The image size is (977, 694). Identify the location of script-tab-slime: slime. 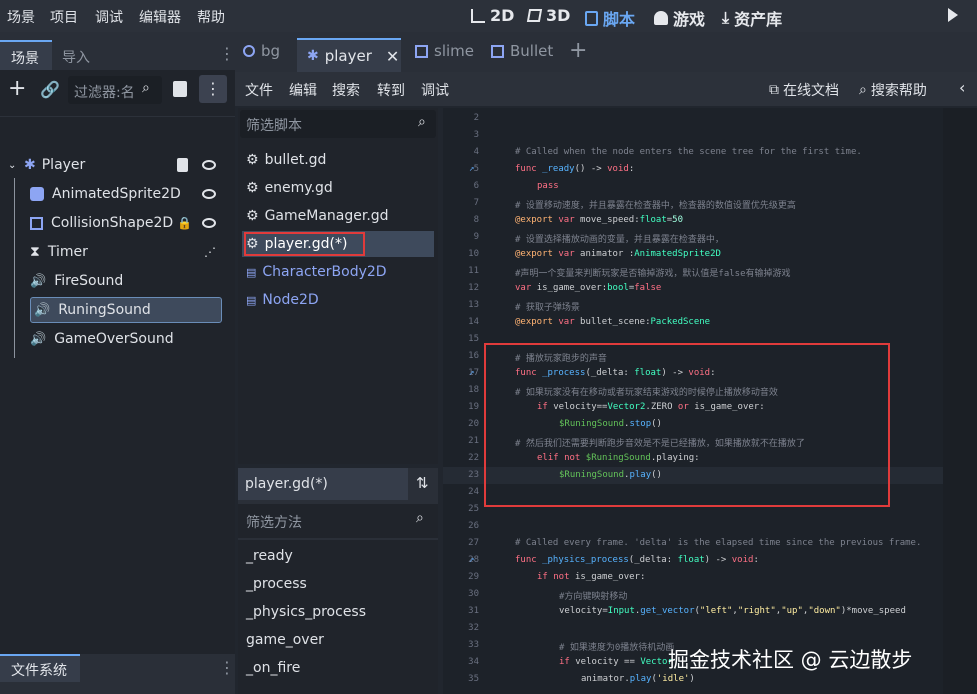
(444, 51).